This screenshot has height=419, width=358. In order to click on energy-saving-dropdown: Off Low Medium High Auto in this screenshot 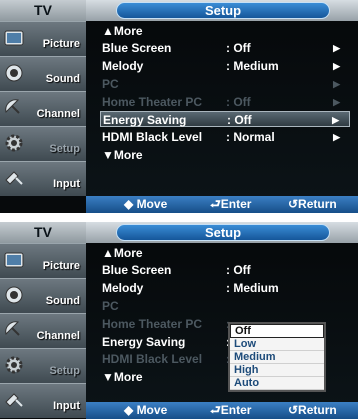, I will do `click(277, 357)`.